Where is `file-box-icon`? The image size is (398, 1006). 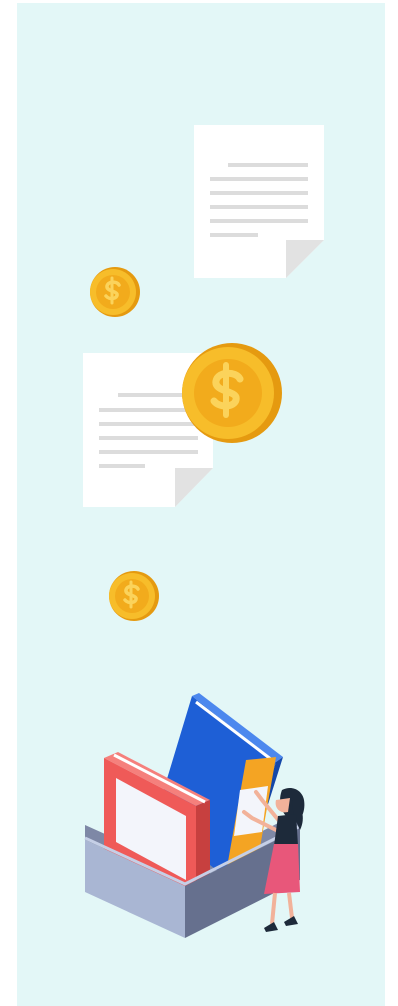 file-box-icon is located at coordinates (192, 815).